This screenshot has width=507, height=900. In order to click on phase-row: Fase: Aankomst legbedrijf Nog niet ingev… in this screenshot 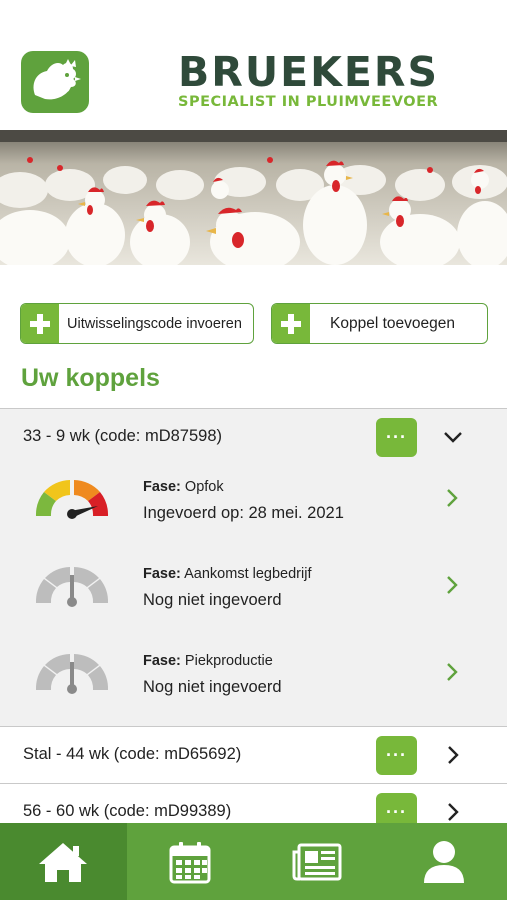, I will do `click(253, 595)`.